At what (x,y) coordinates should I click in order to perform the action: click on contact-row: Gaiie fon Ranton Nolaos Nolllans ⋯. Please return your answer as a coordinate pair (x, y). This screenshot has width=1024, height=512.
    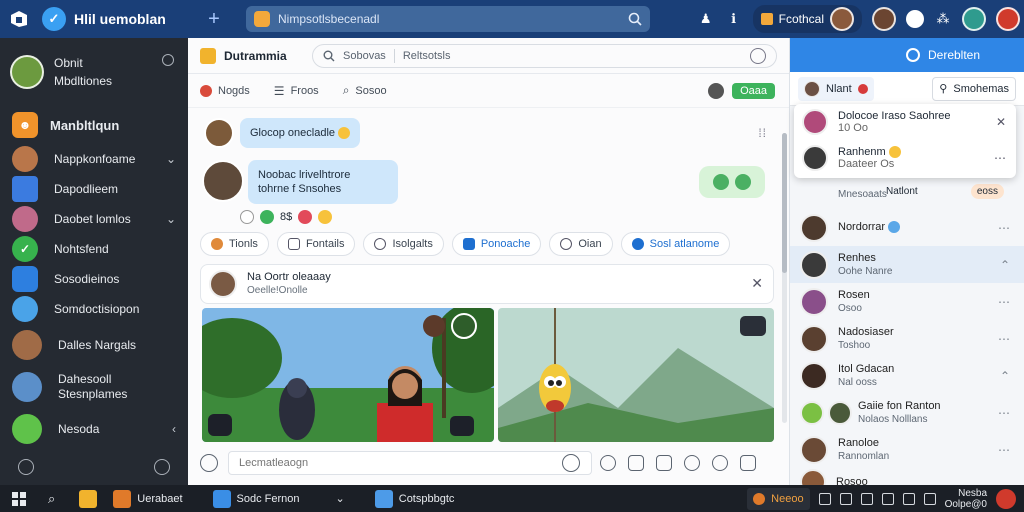
    Looking at the image, I should click on (907, 412).